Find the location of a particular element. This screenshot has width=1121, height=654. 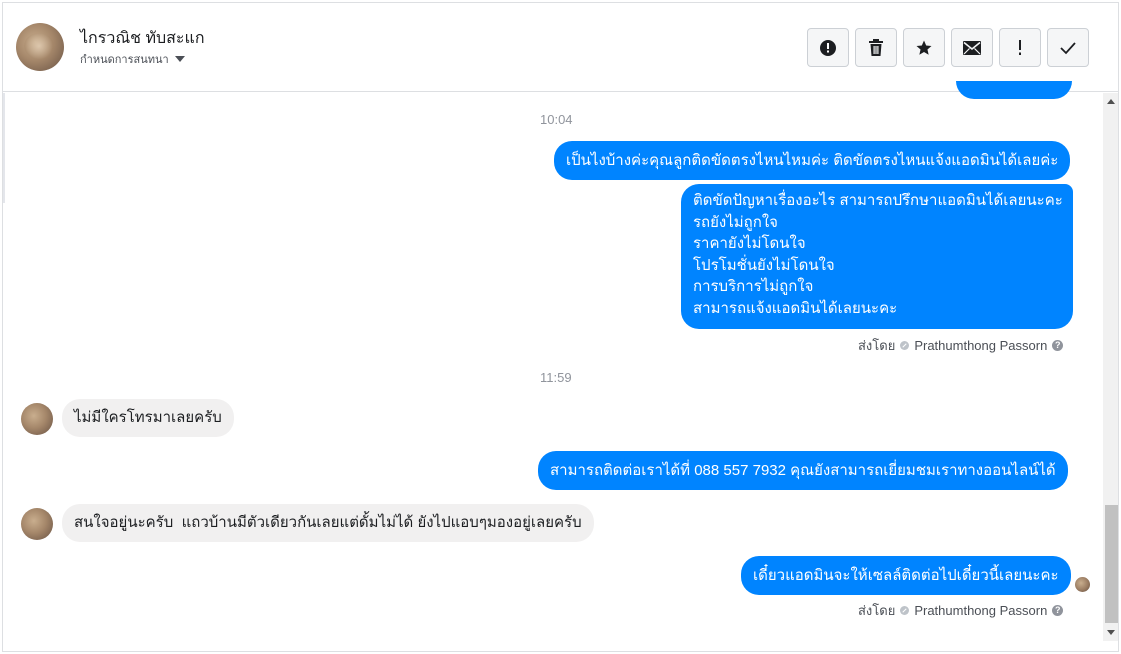

scroll-thumb is located at coordinates (1111, 564).